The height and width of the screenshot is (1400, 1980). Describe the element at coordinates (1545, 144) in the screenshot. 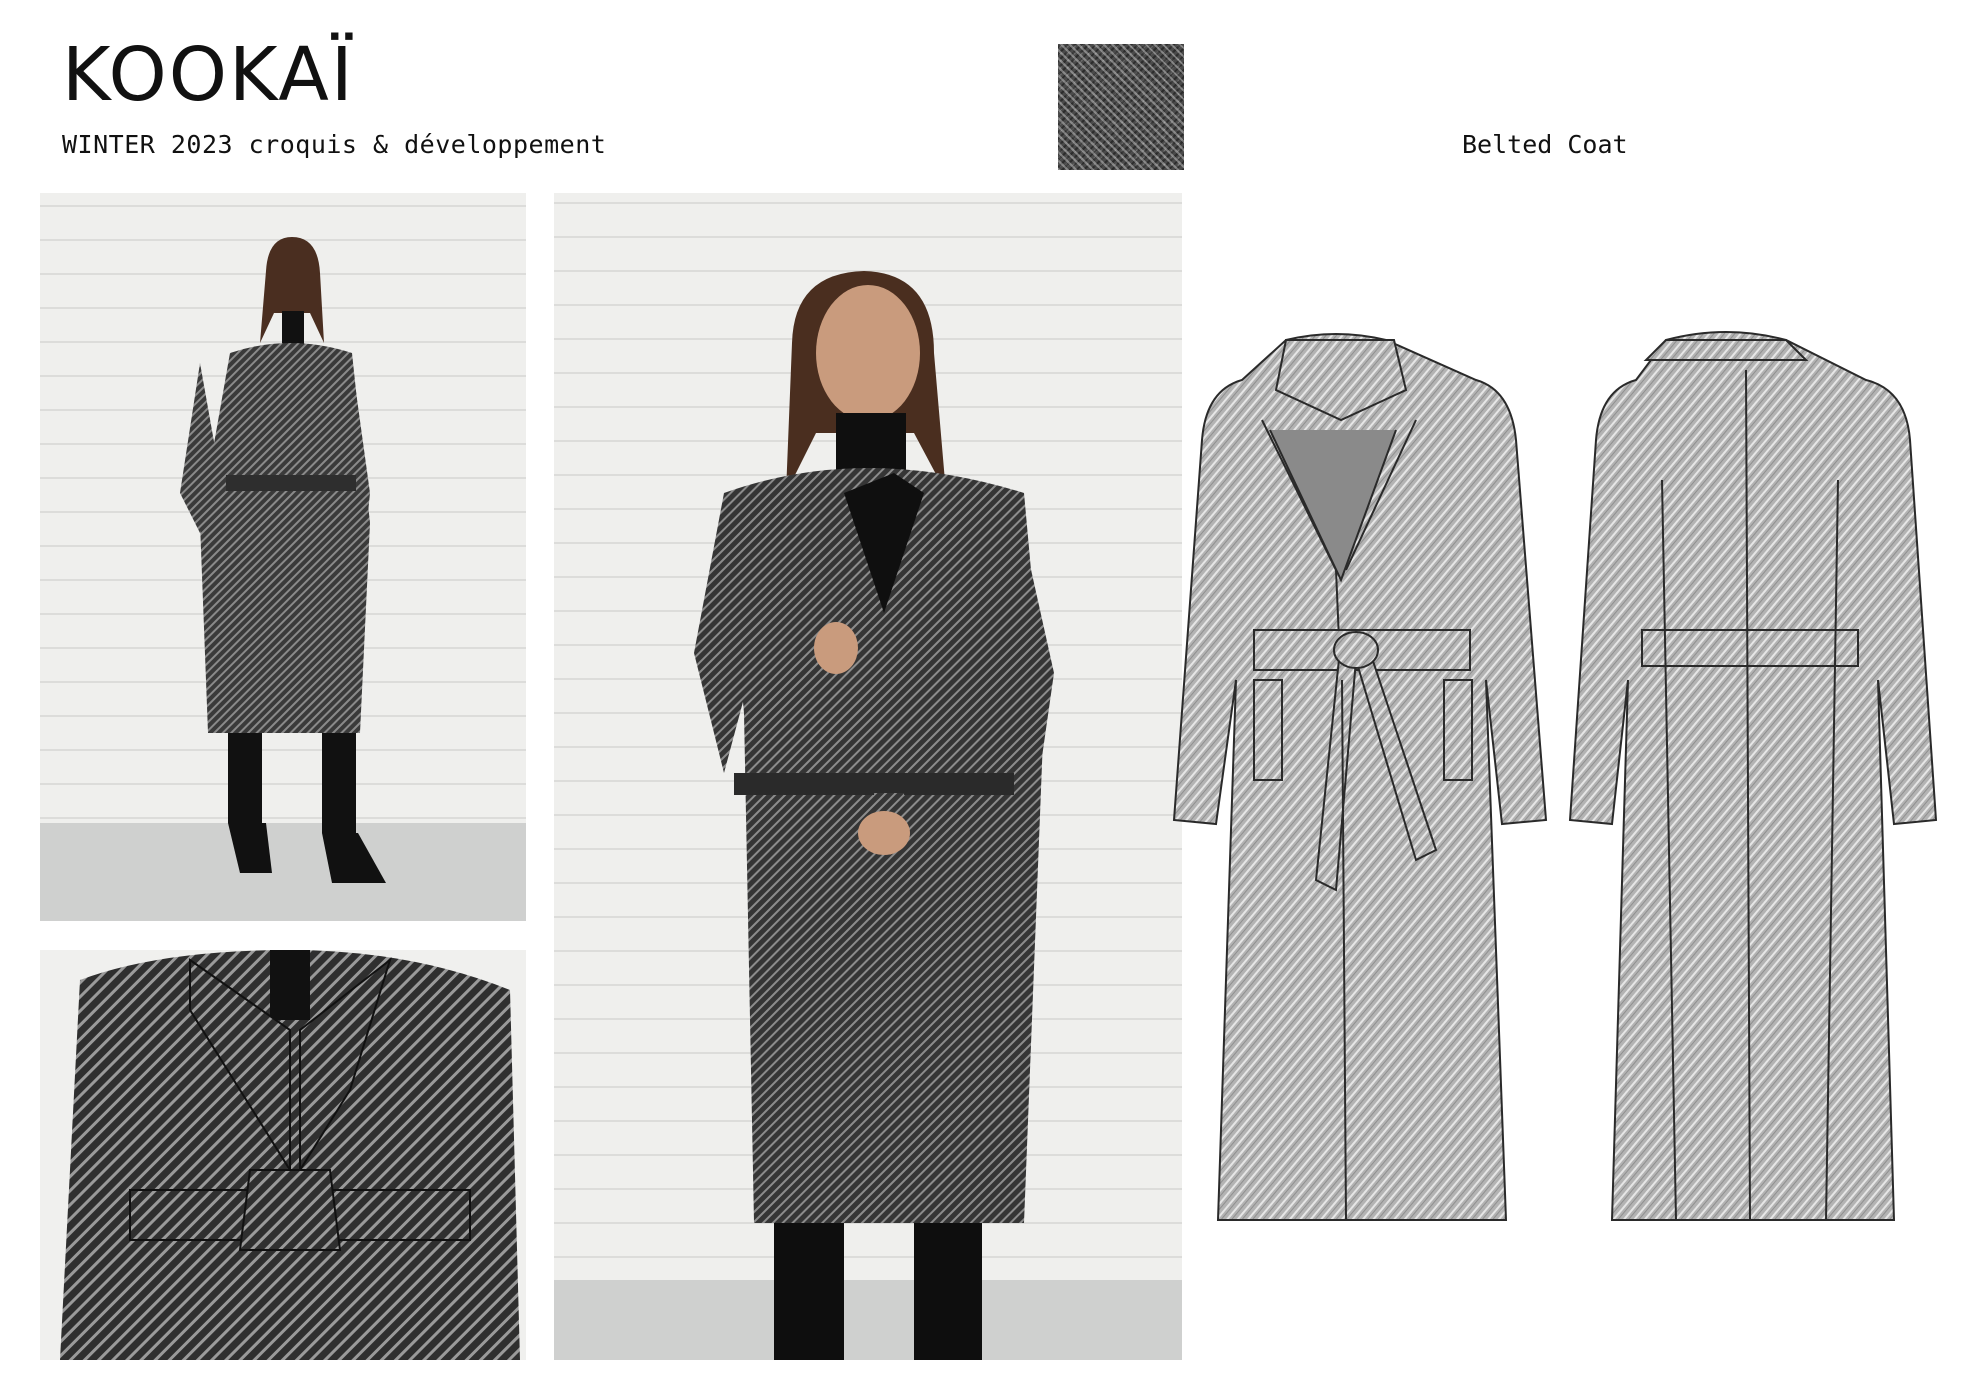

I see `product-name: Belted Coat` at that location.